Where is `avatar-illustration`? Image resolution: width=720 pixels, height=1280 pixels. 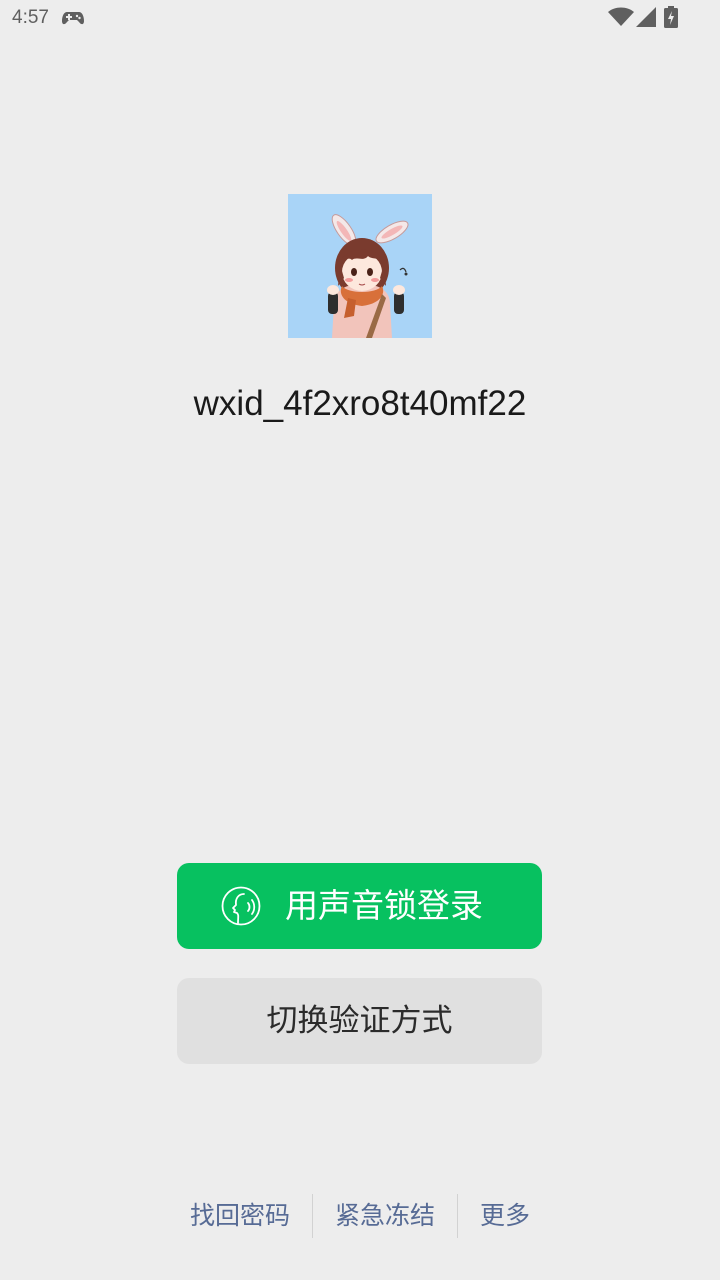 avatar-illustration is located at coordinates (360, 266).